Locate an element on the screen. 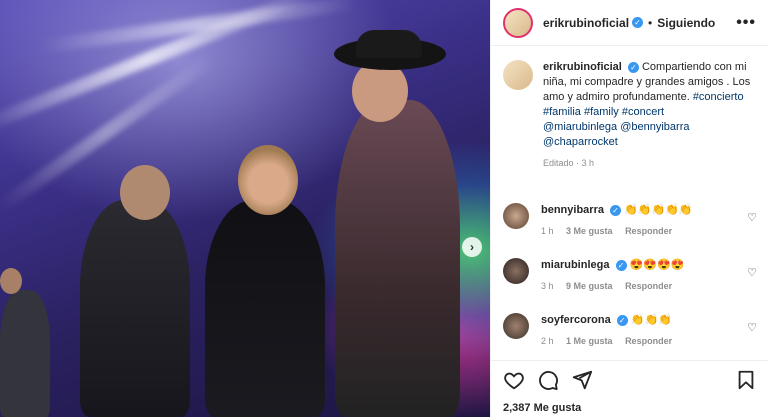 The height and width of the screenshot is (417, 768). hashtag: #concert is located at coordinates (643, 112).